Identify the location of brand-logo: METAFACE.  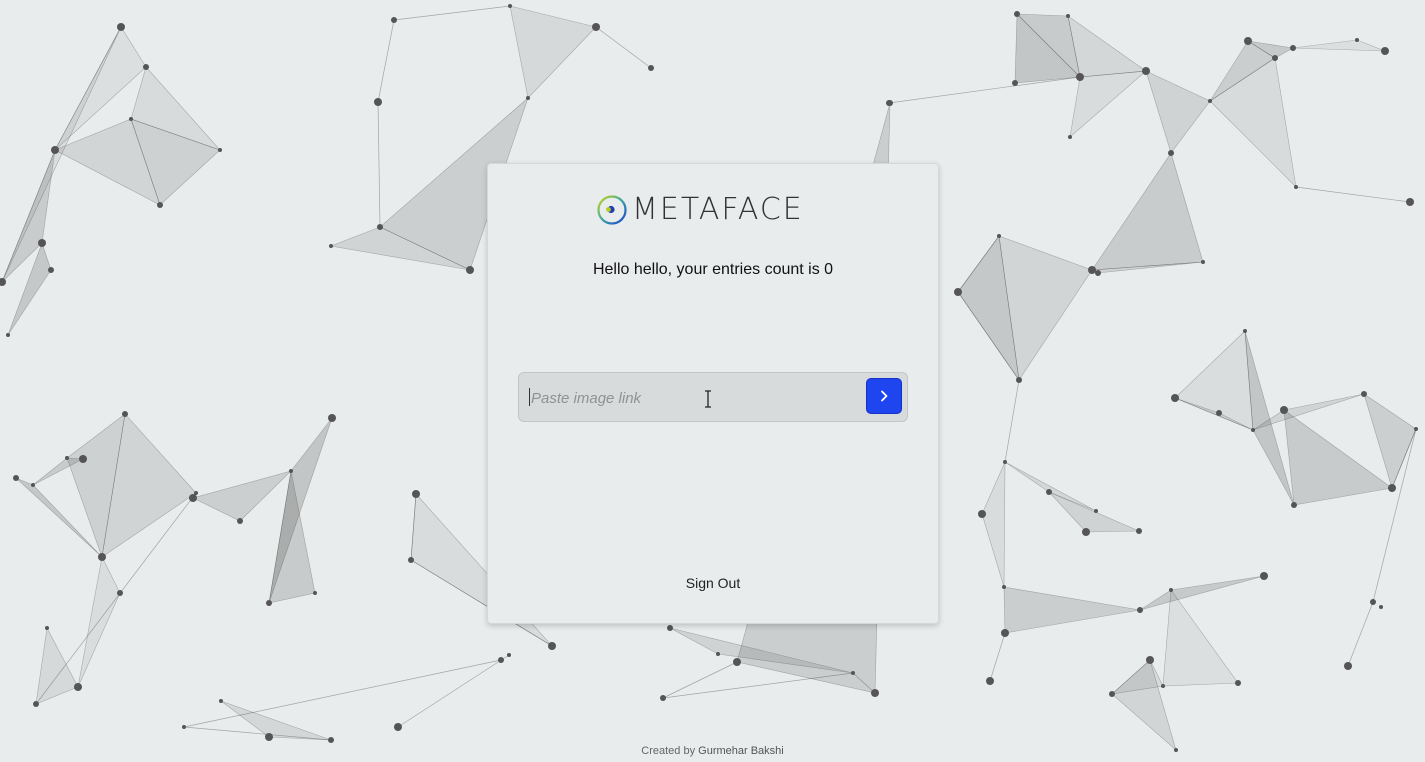
(700, 210).